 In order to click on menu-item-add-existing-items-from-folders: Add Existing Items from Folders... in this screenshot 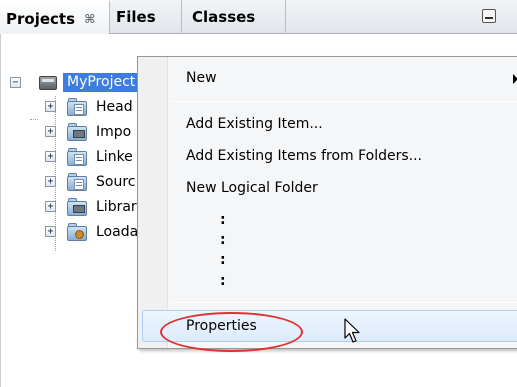, I will do `click(304, 156)`.